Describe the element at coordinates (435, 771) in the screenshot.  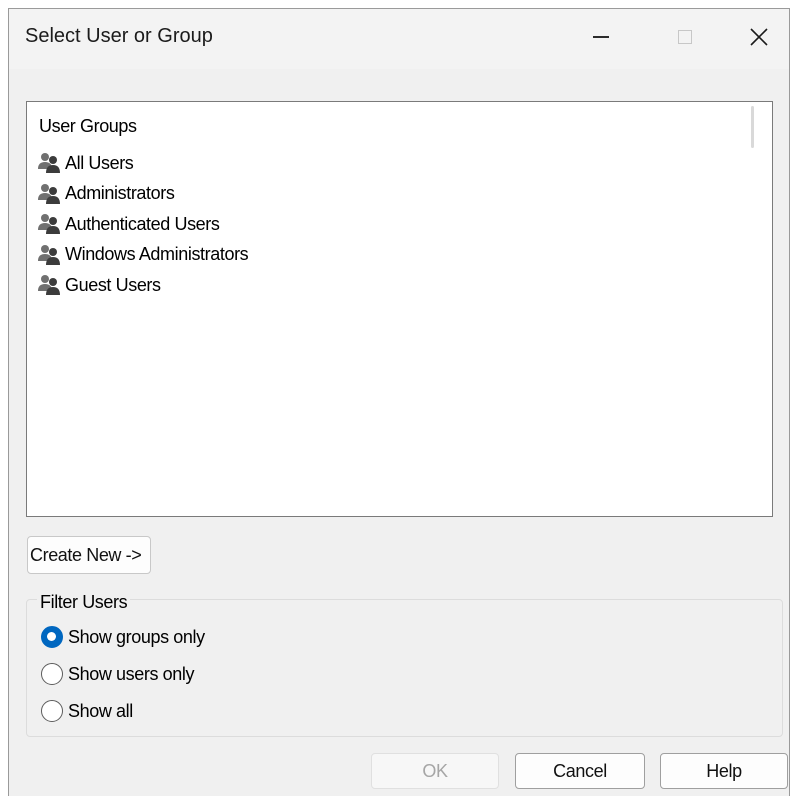
I see `ok-button: OK` at that location.